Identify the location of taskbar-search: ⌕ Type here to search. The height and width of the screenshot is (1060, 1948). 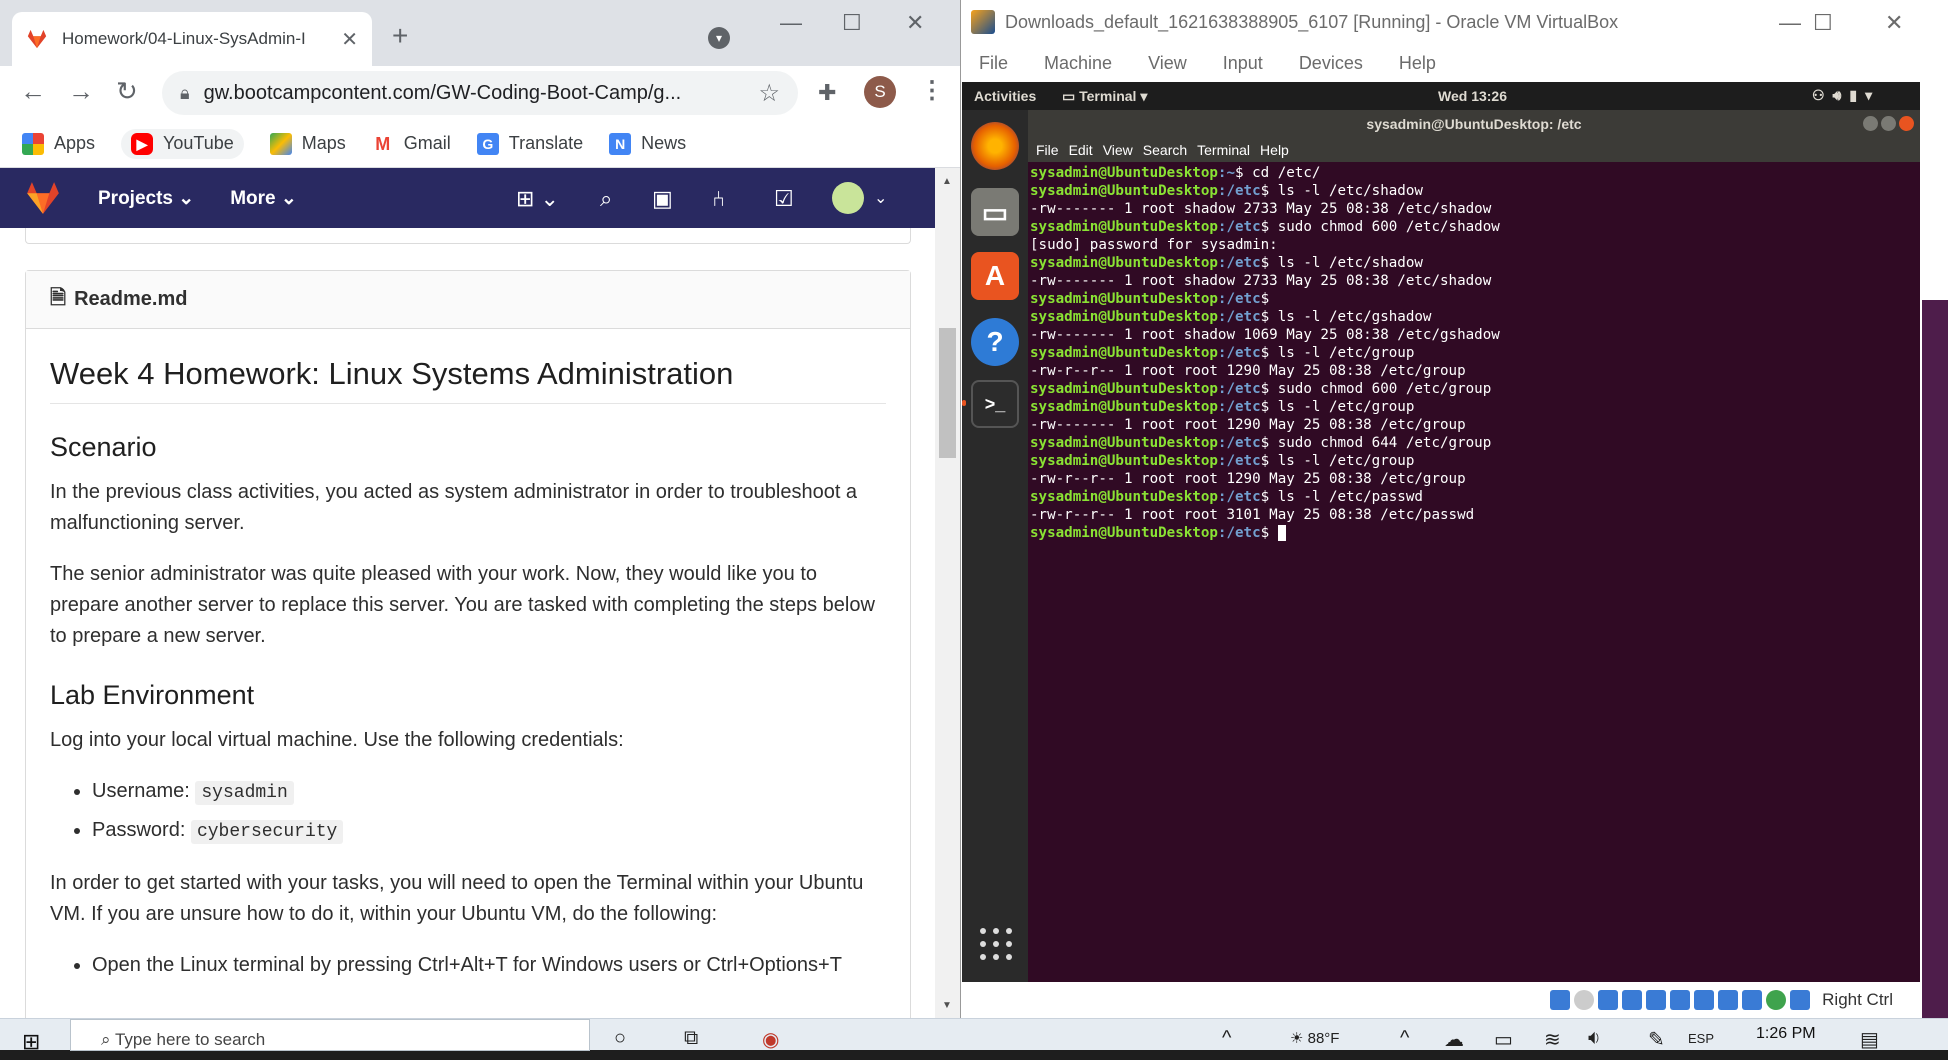
(330, 1035).